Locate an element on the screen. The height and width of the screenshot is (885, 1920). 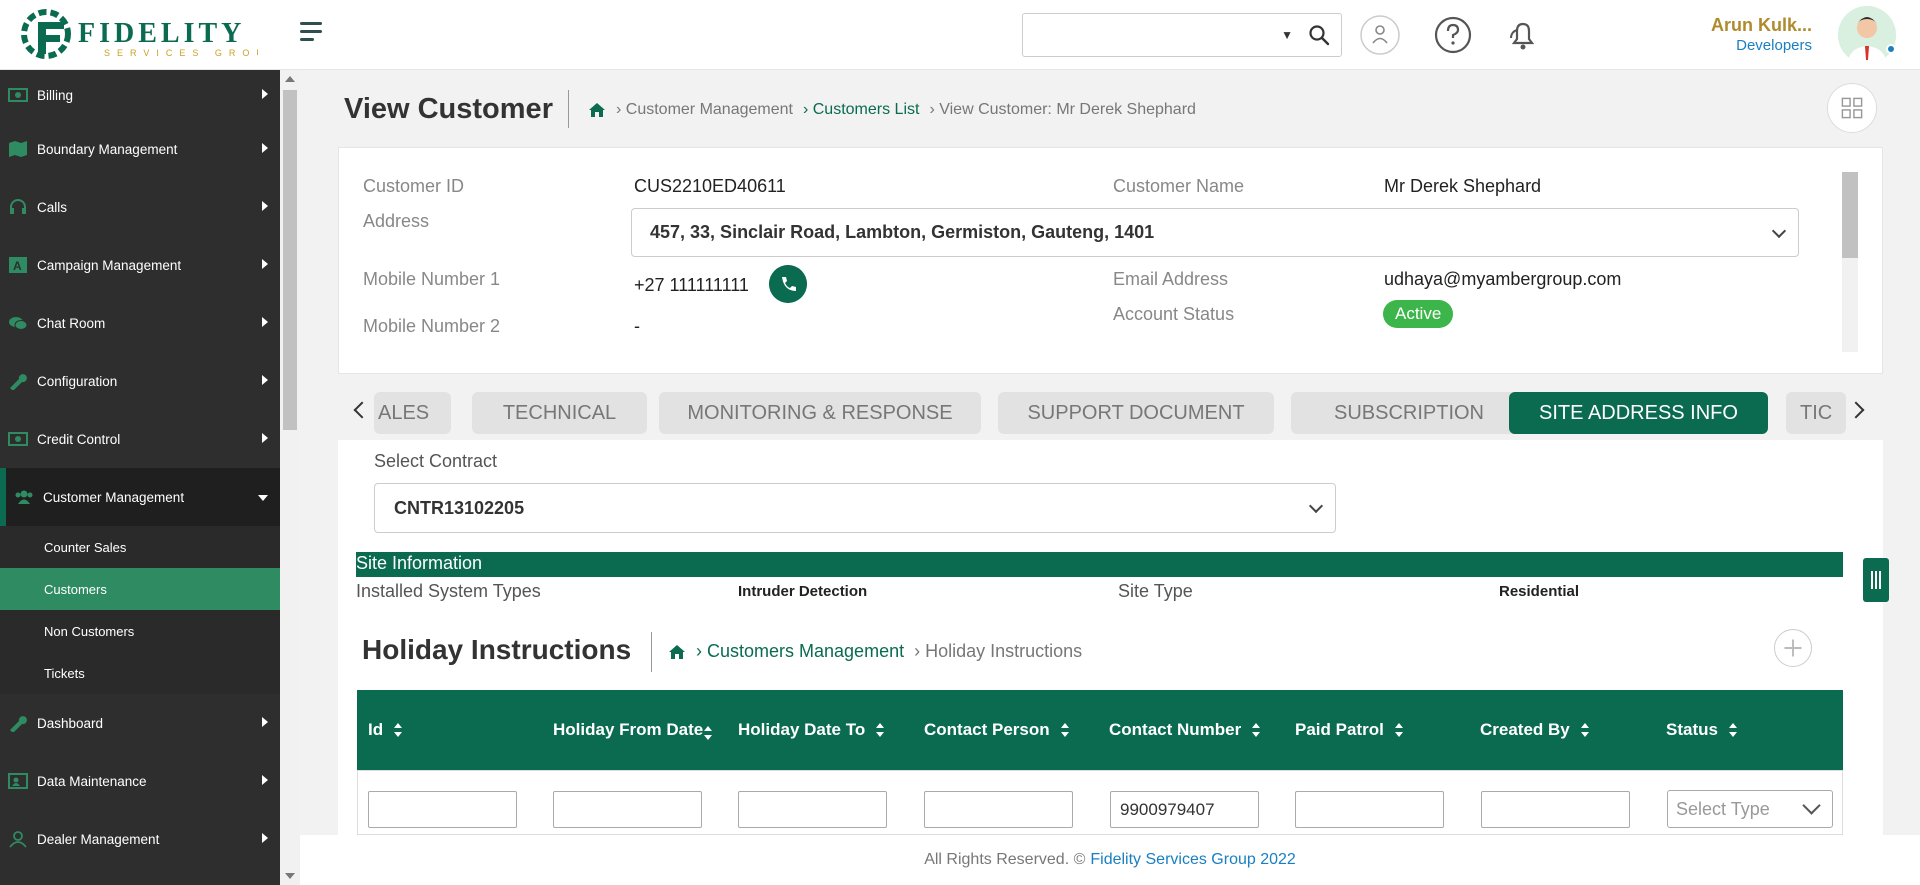
filter-created-by-input is located at coordinates (1555, 809).